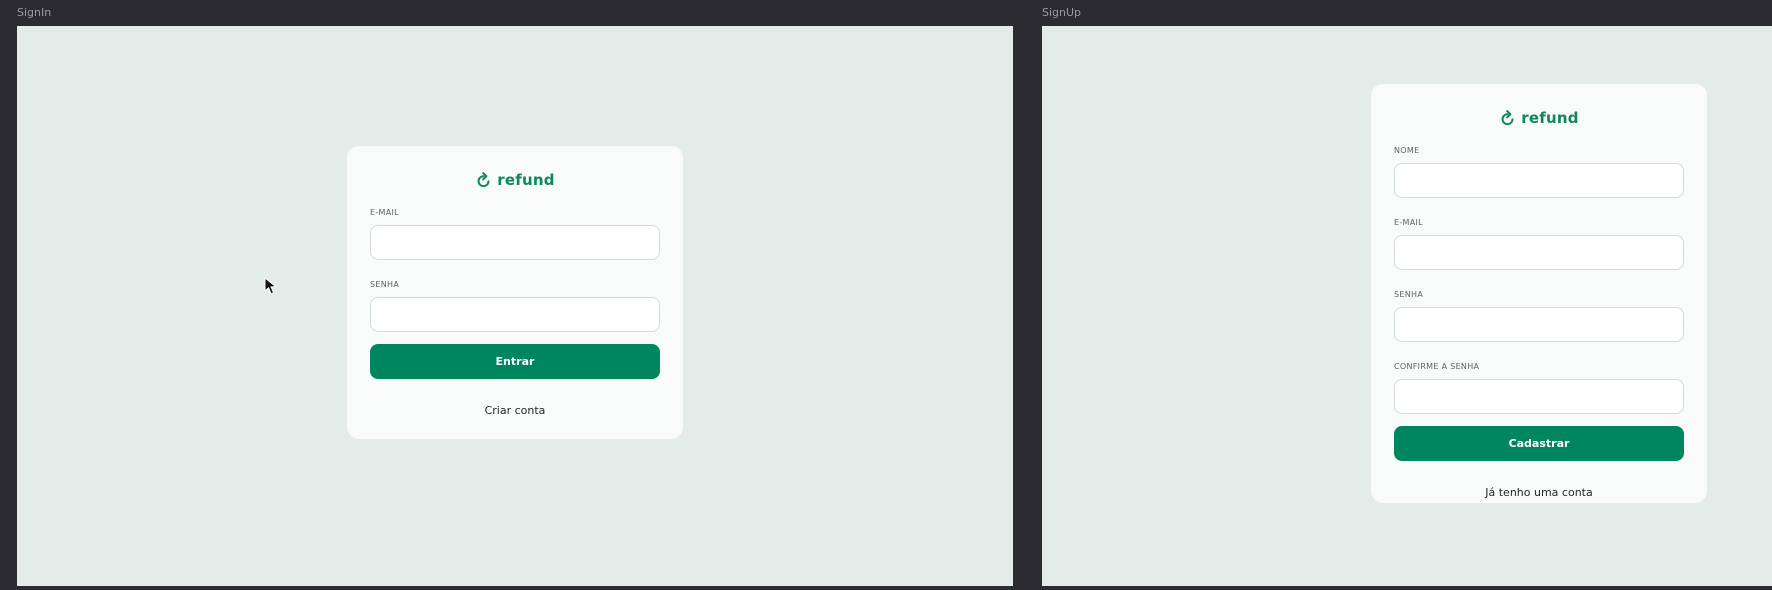 This screenshot has height=590, width=1772. What do you see at coordinates (1062, 12) in the screenshot?
I see `frame-title-signup: SignUp` at bounding box center [1062, 12].